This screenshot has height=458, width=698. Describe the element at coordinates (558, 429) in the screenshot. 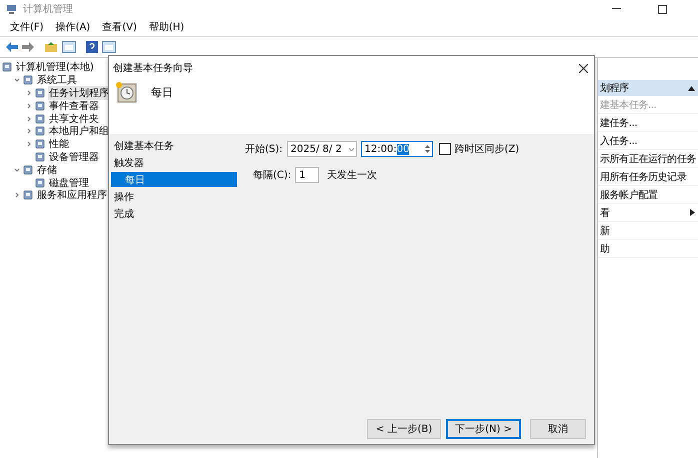

I see `wizard-button: 取消` at that location.